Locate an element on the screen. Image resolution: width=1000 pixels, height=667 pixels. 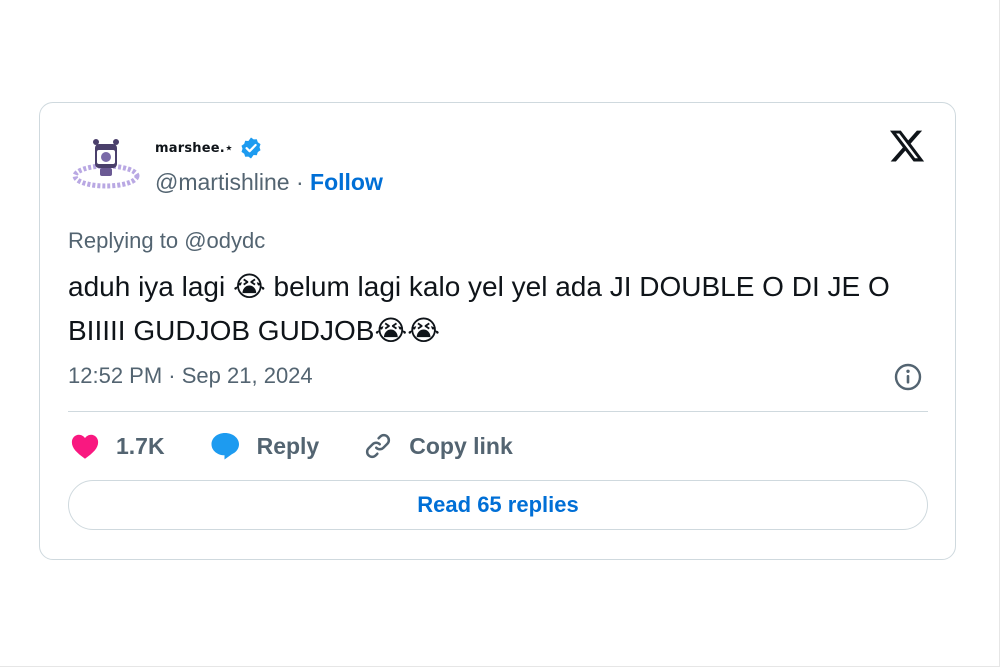
divider is located at coordinates (498, 411).